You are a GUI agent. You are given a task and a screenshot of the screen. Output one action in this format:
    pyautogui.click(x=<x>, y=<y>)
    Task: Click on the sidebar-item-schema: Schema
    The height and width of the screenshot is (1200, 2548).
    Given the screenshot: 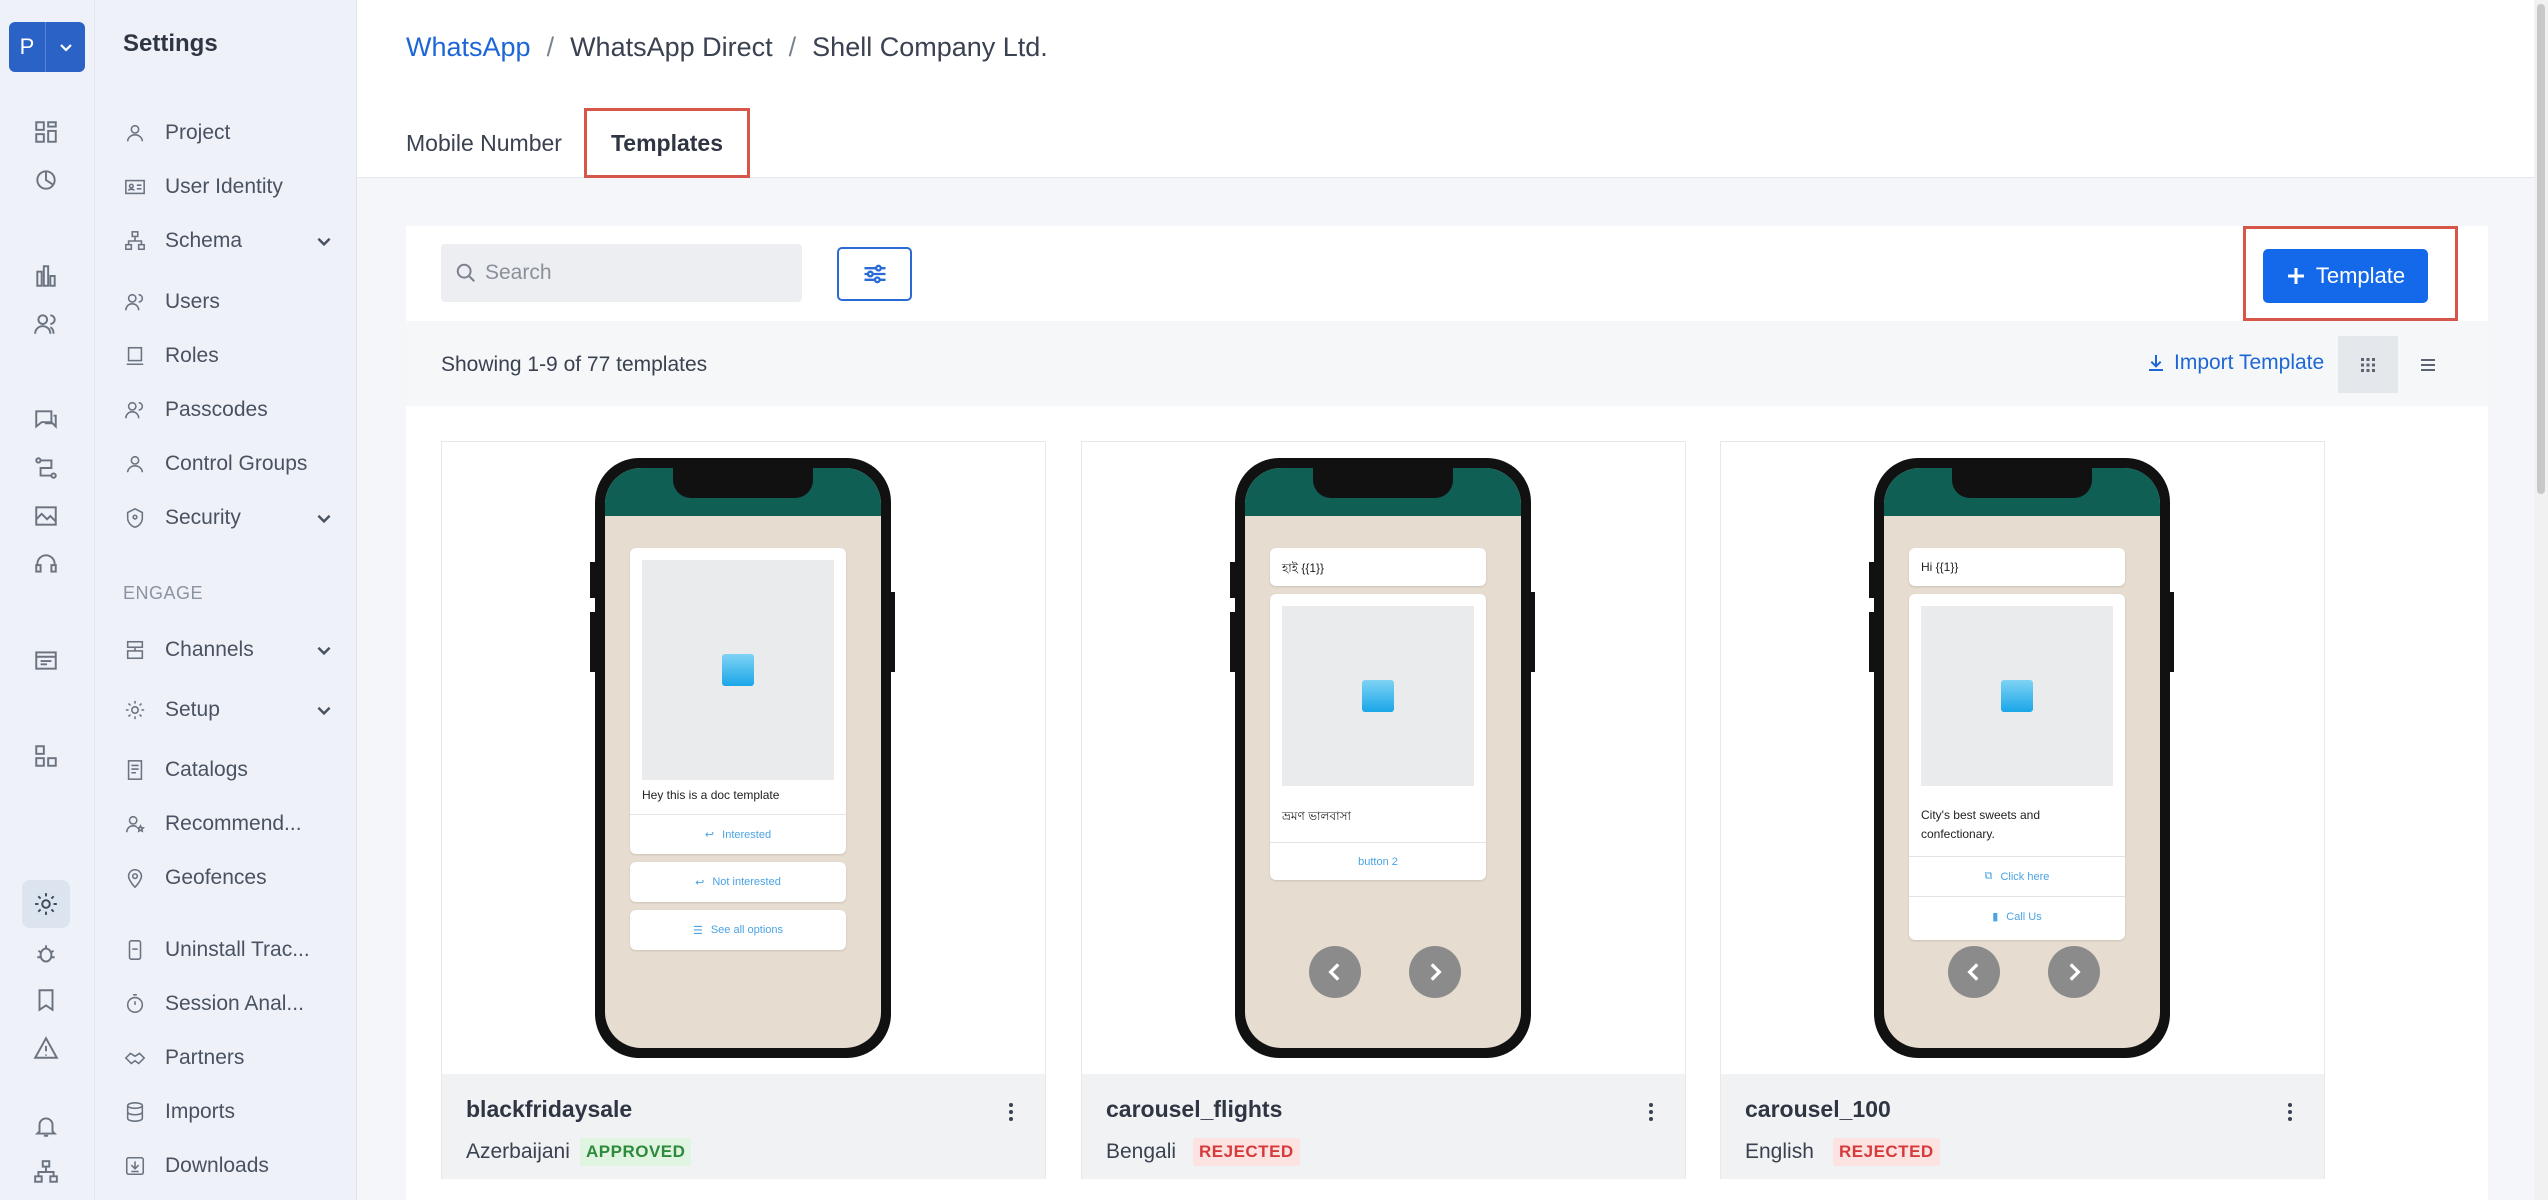 What is the action you would take?
    pyautogui.click(x=227, y=241)
    